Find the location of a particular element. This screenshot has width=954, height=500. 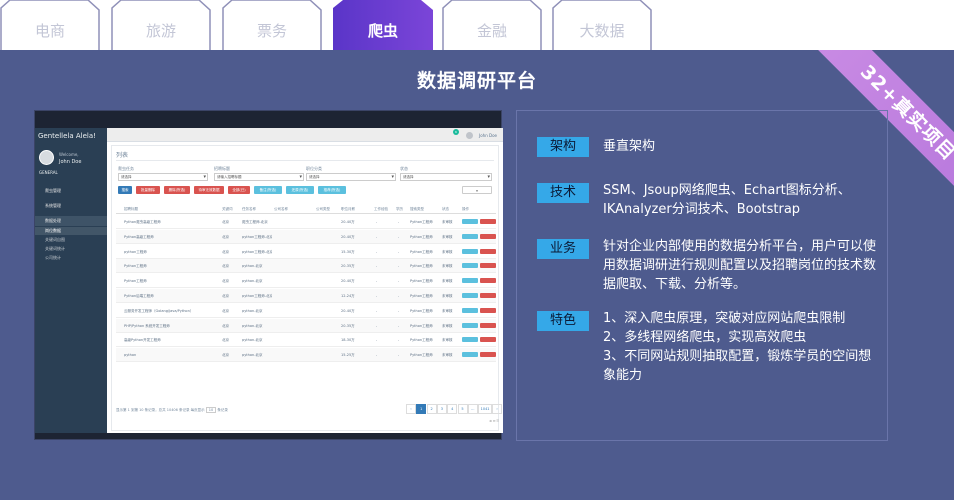

tab-finance: 金融 is located at coordinates (492, 25).